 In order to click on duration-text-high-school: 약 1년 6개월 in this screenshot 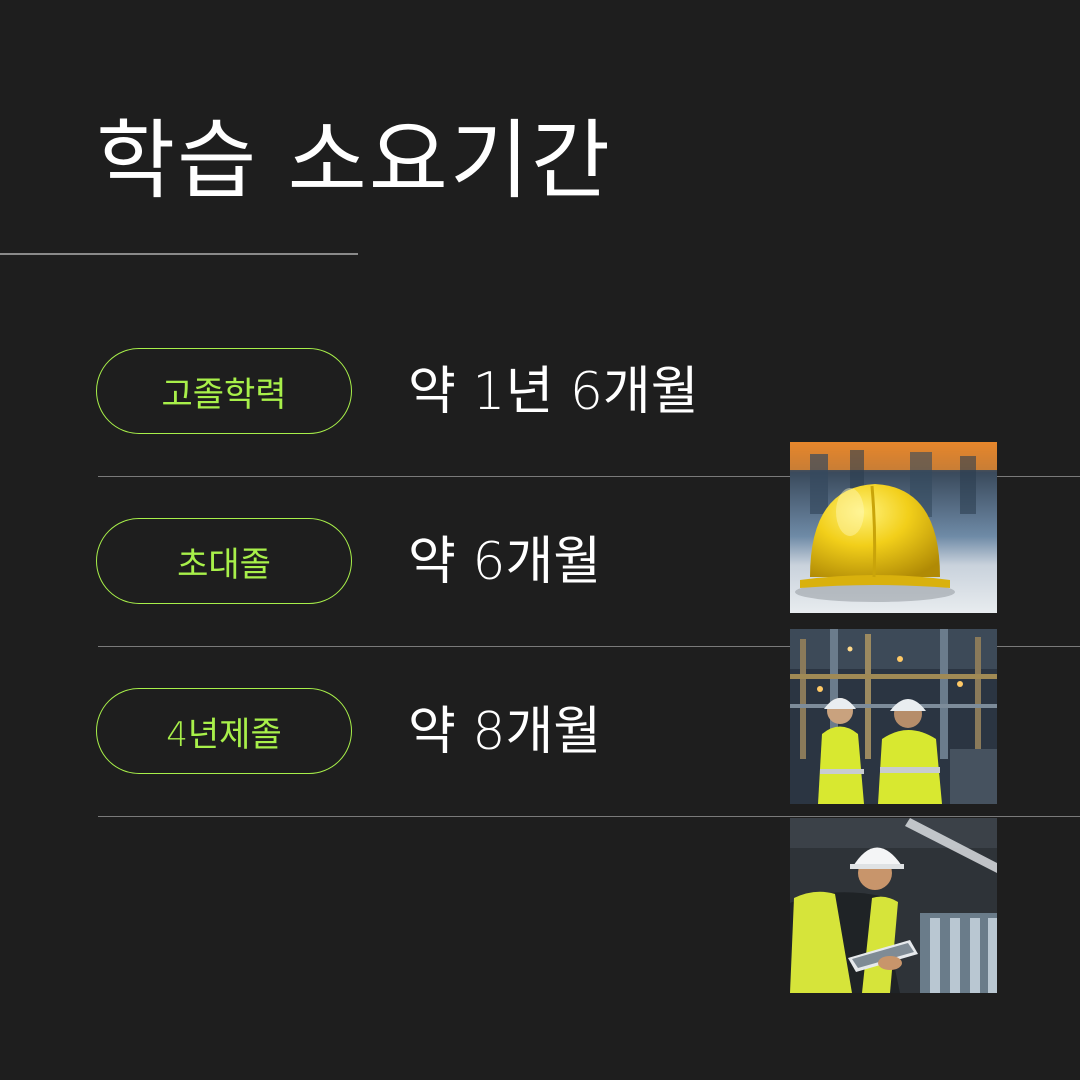, I will do `click(553, 392)`.